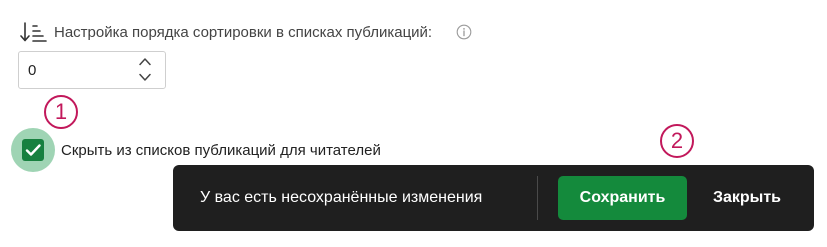 The width and height of the screenshot is (827, 247). I want to click on info-icon, so click(464, 32).